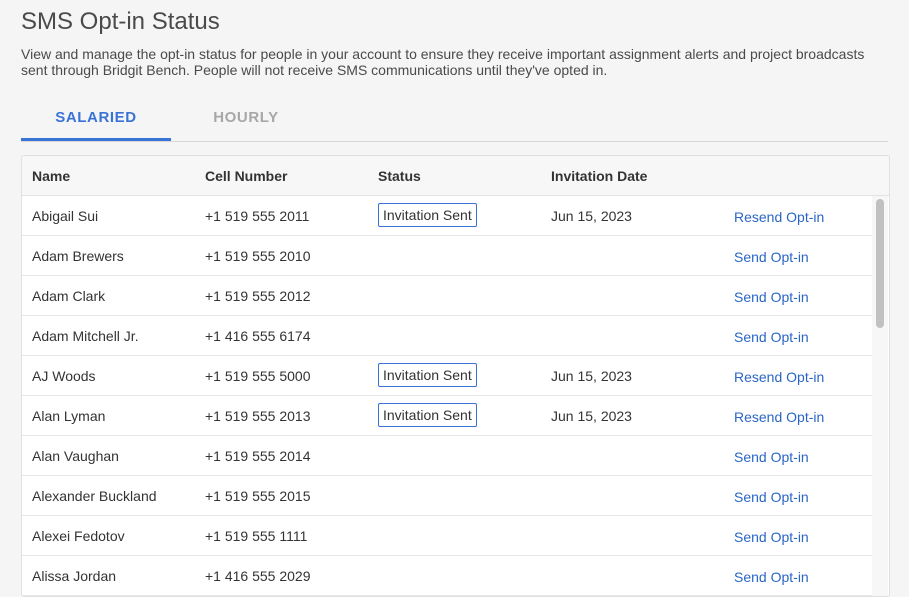 The height and width of the screenshot is (597, 909). Describe the element at coordinates (120, 21) in the screenshot. I see `page-title: SMS Opt-in Status` at that location.